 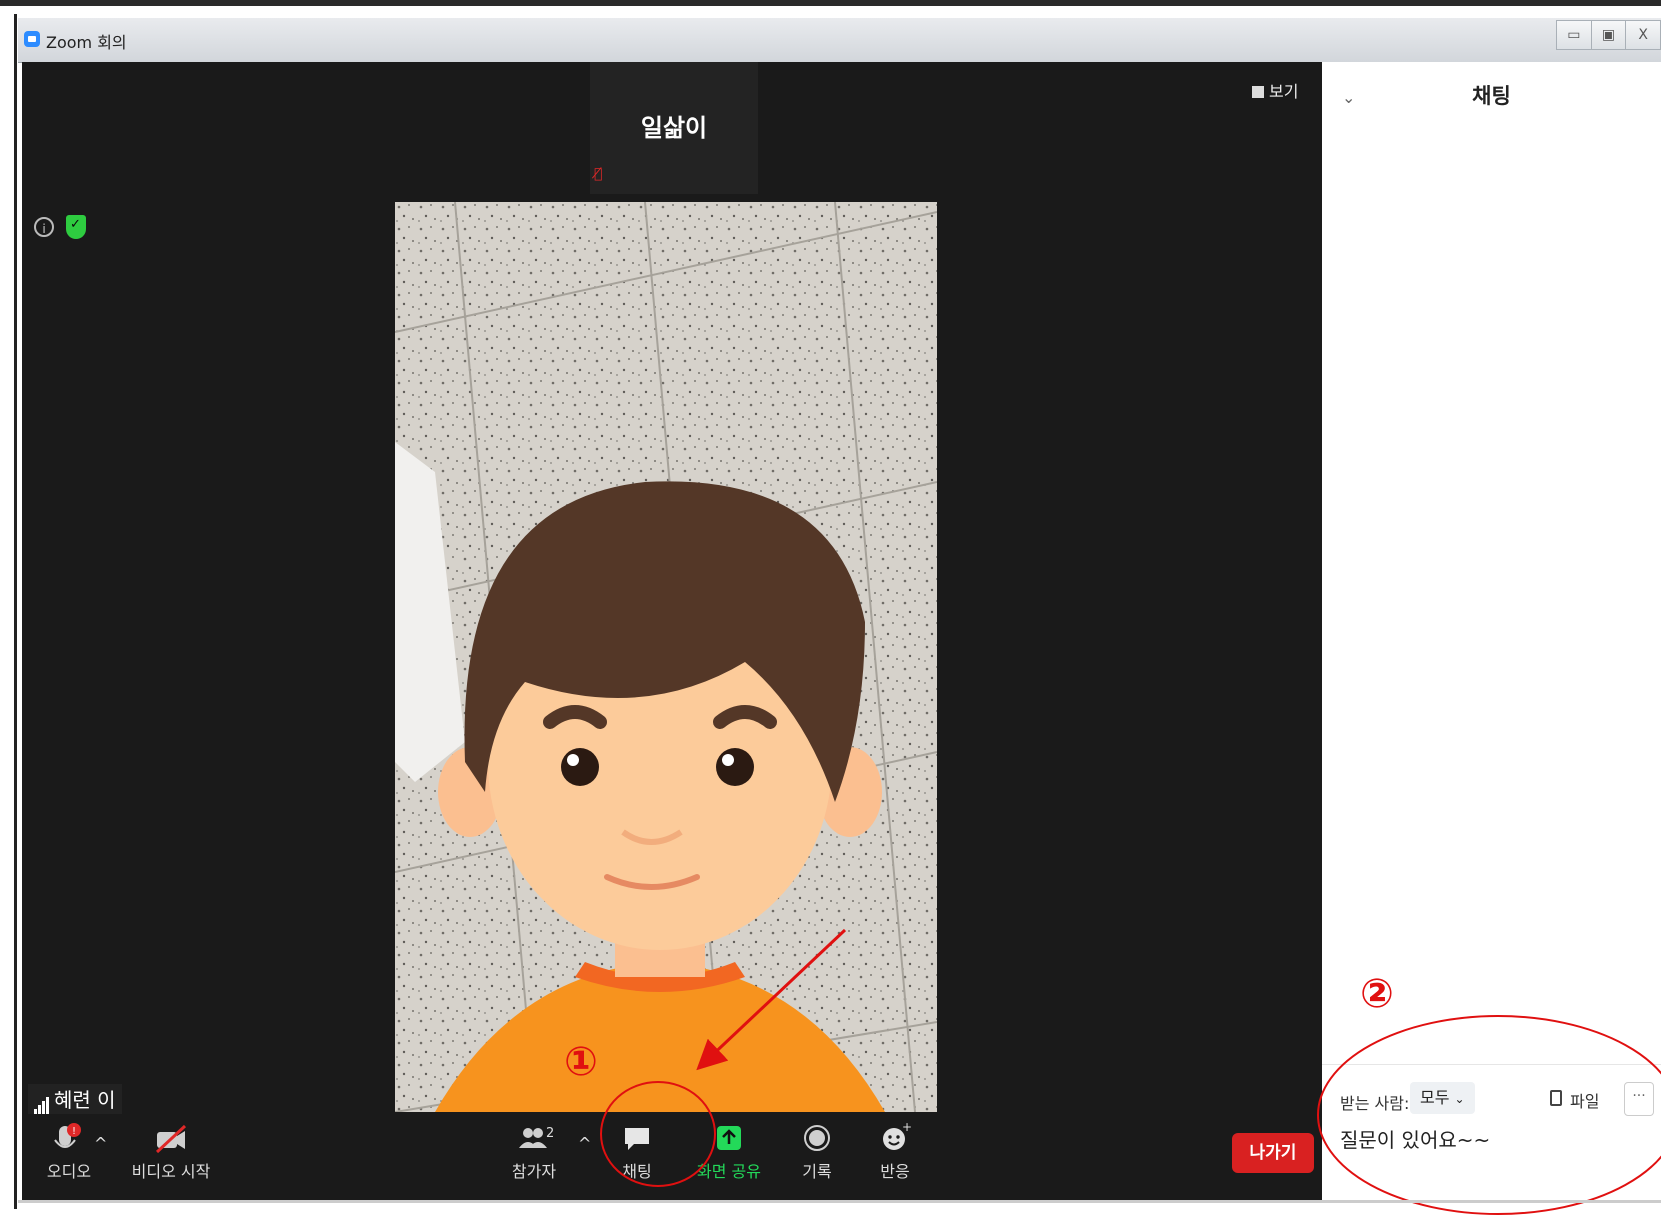 What do you see at coordinates (895, 1152) in the screenshot?
I see `reactions-button: + 반응` at bounding box center [895, 1152].